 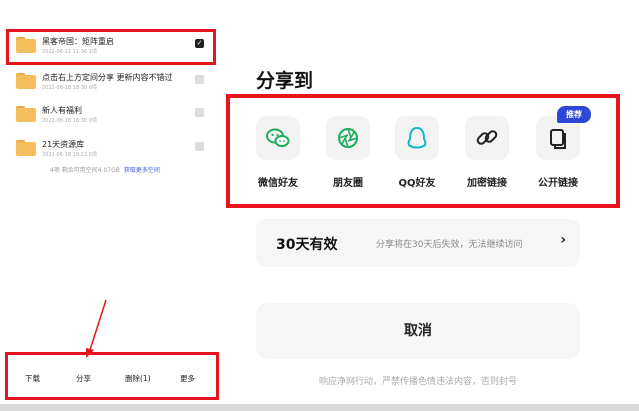 I want to click on bottom-action-bar: 下载 分享 删除(1) 更多, so click(x=112, y=376).